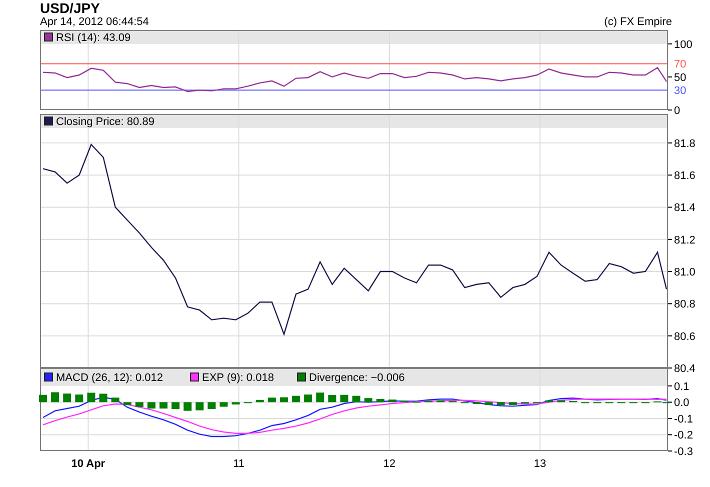  I want to click on axis-label: 81.2, so click(685, 240).